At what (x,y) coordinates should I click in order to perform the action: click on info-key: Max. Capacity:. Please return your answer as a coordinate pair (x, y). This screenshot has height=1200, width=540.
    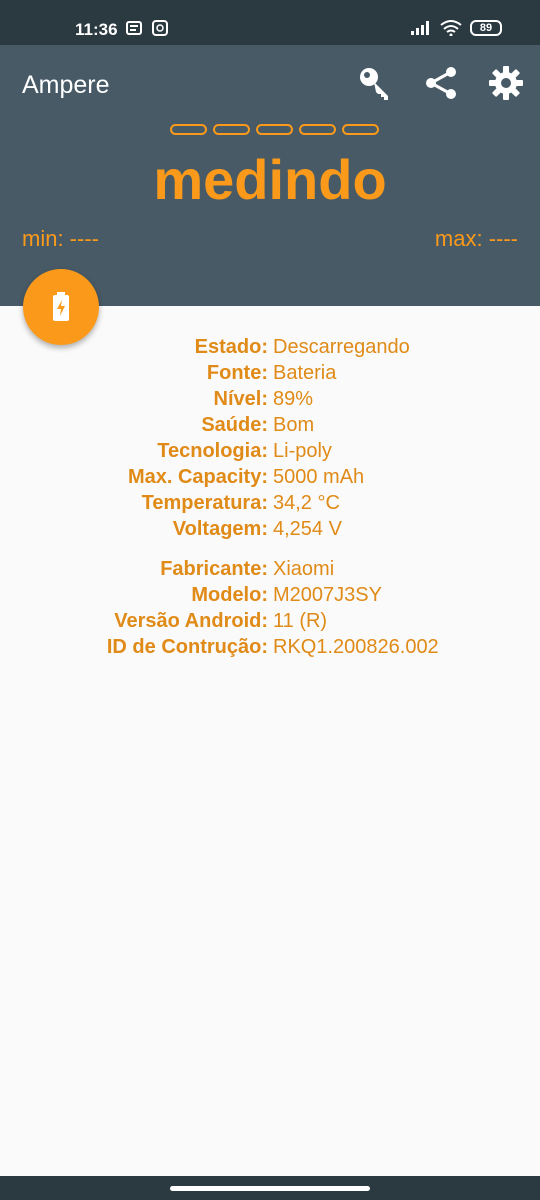
    Looking at the image, I should click on (197, 477).